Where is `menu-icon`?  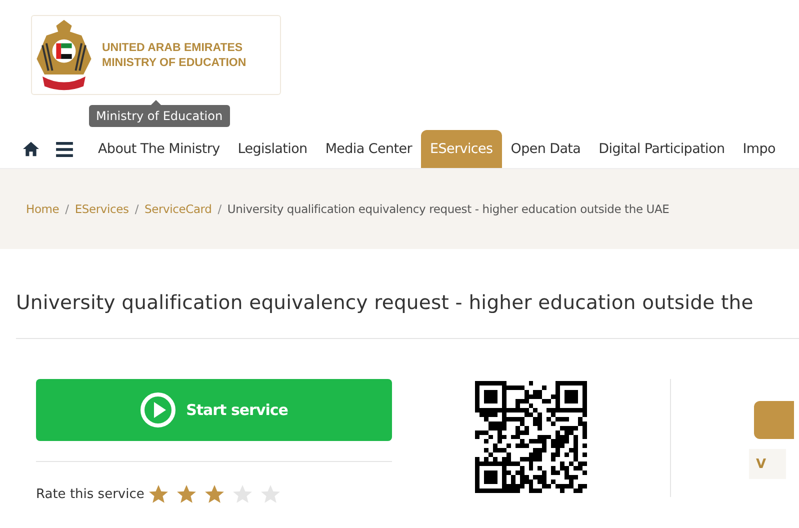
menu-icon is located at coordinates (64, 149).